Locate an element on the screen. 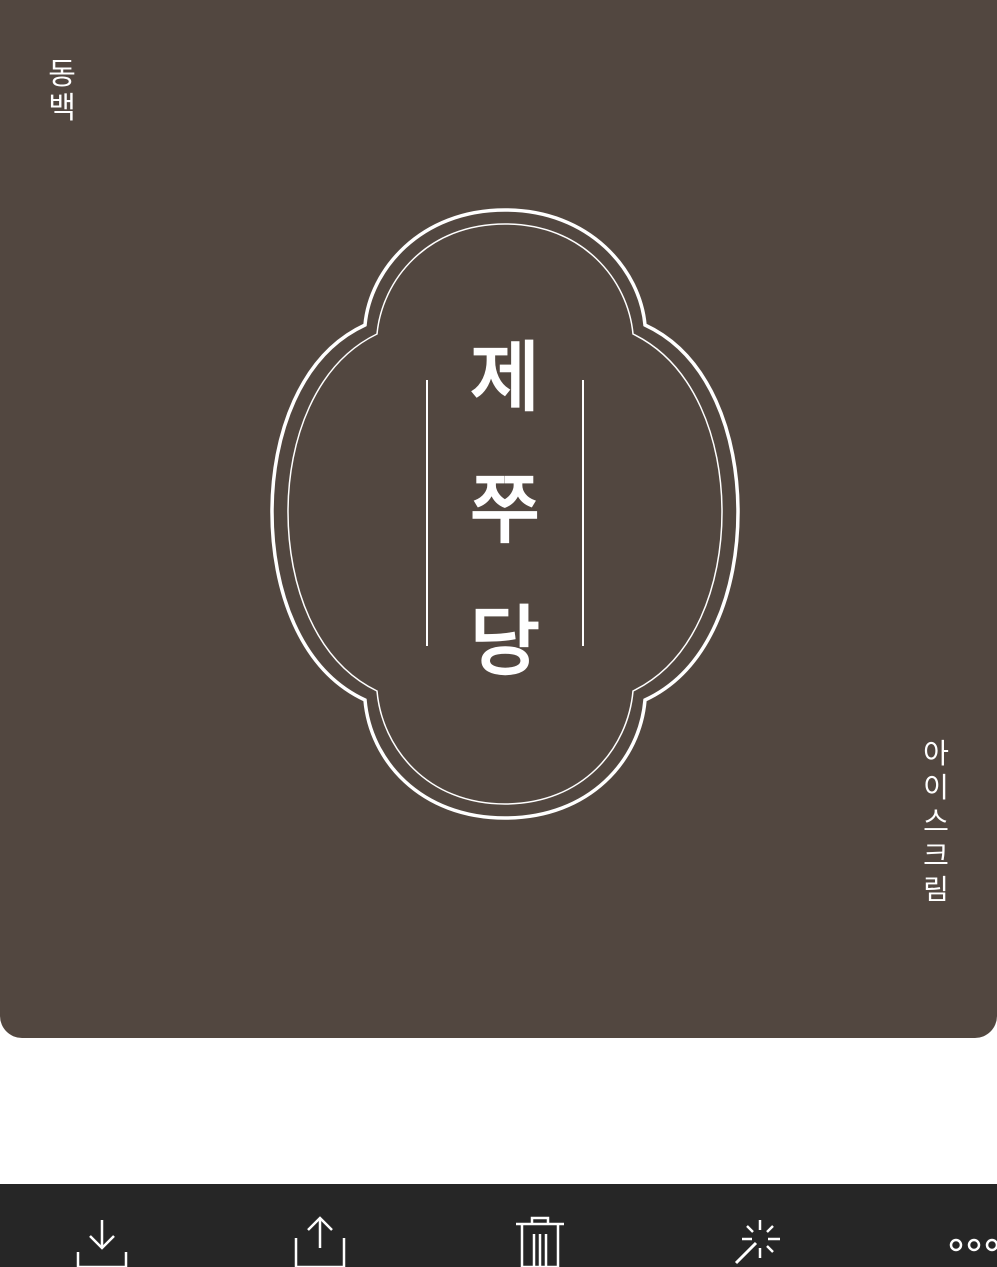  magic-wand-icon is located at coordinates (757, 1242).